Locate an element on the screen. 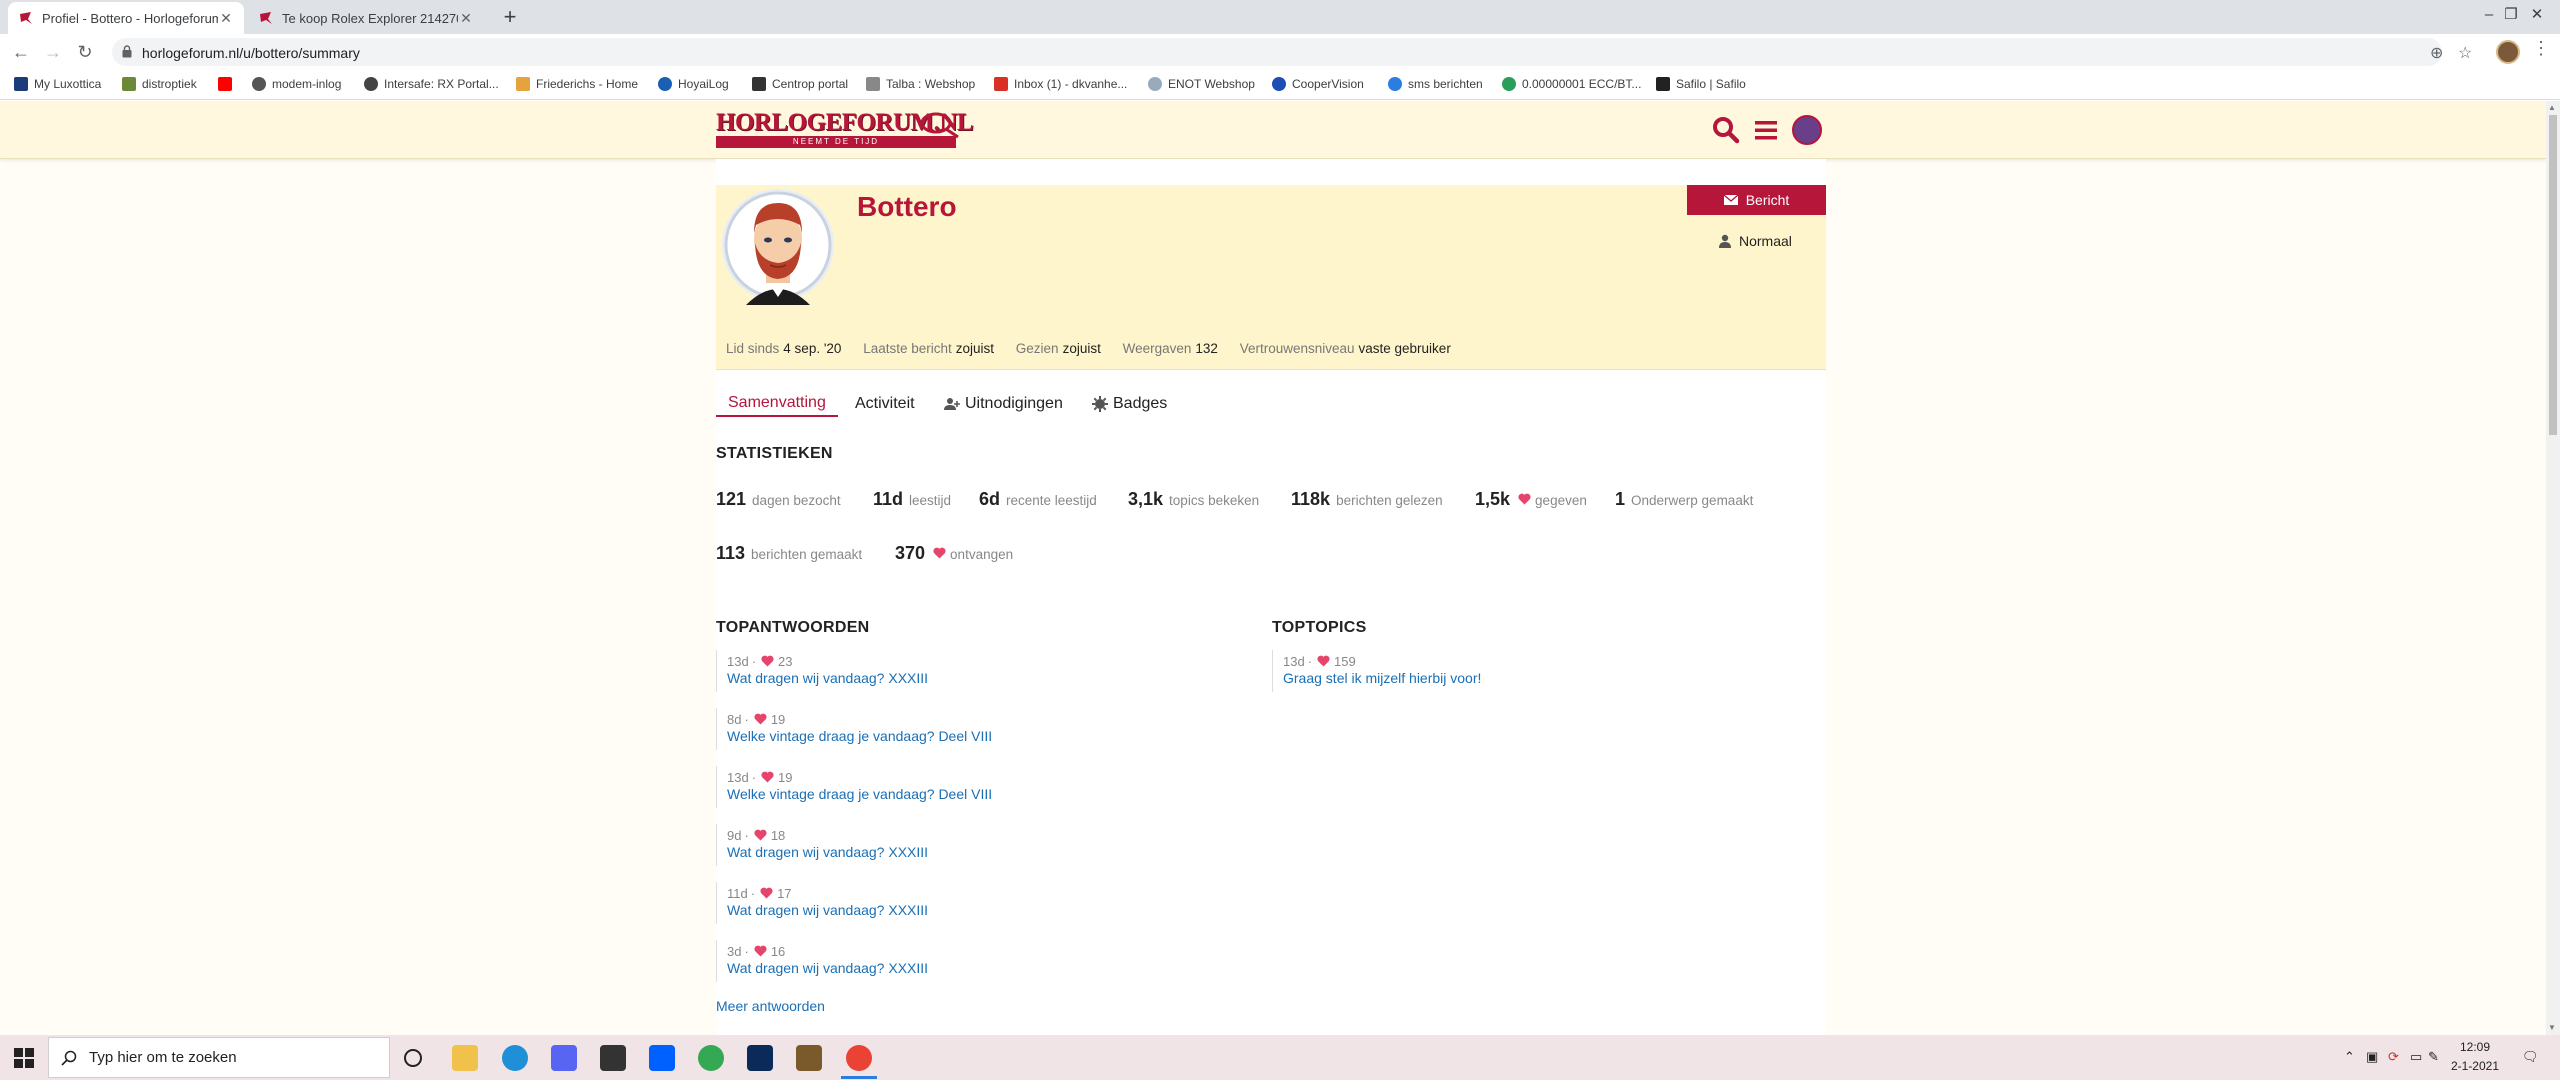 This screenshot has width=2560, height=1080. search-icon is located at coordinates (1726, 130).